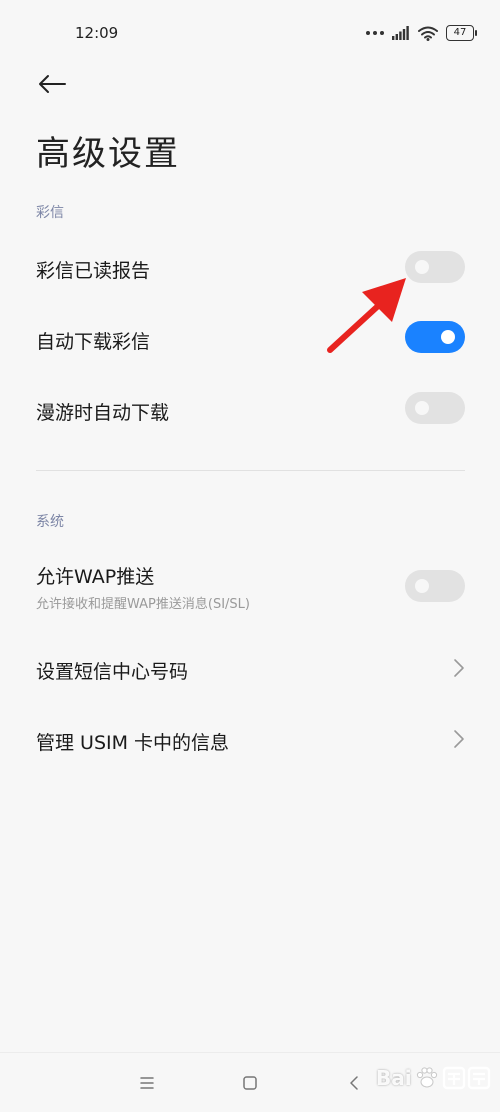  I want to click on watermark-text: Bai, so click(394, 1078).